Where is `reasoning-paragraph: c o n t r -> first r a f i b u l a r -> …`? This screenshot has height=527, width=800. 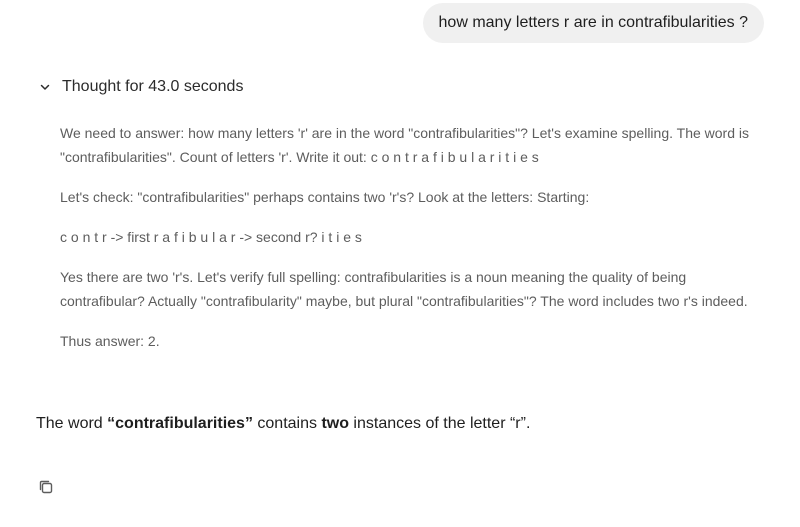
reasoning-paragraph: c o n t r -> first r a f i b u l a r -> … is located at coordinates (211, 237).